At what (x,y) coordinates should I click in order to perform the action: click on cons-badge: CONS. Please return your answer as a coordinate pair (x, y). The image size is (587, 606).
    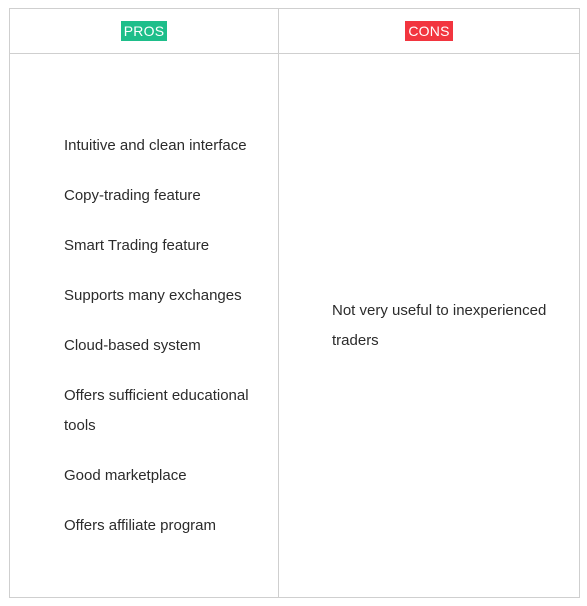
    Looking at the image, I should click on (429, 31).